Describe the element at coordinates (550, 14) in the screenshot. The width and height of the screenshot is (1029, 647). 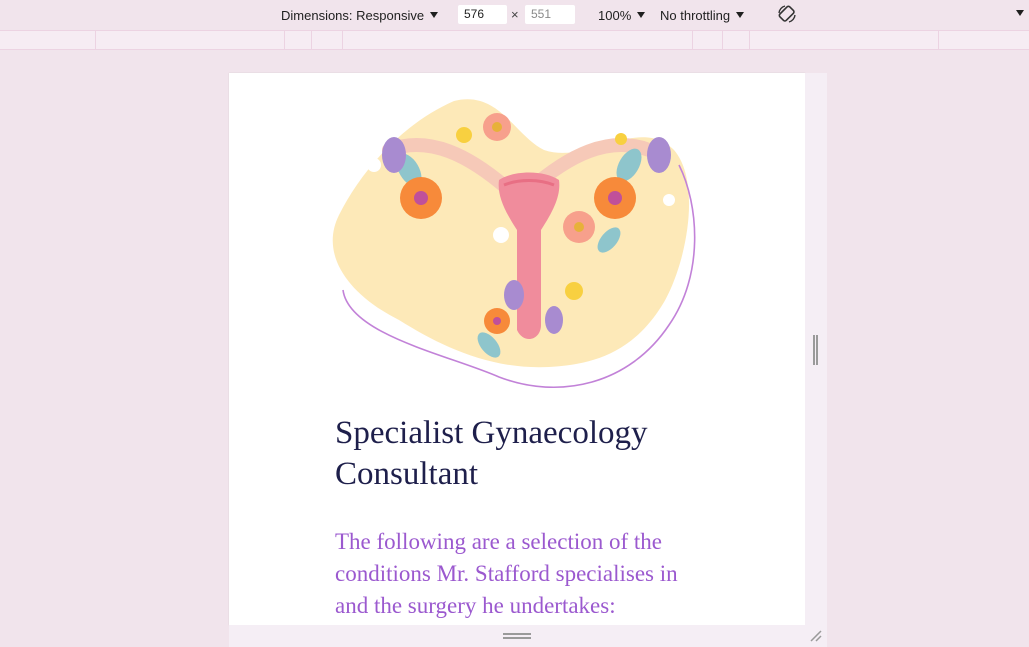
I see `height-input: 551` at that location.